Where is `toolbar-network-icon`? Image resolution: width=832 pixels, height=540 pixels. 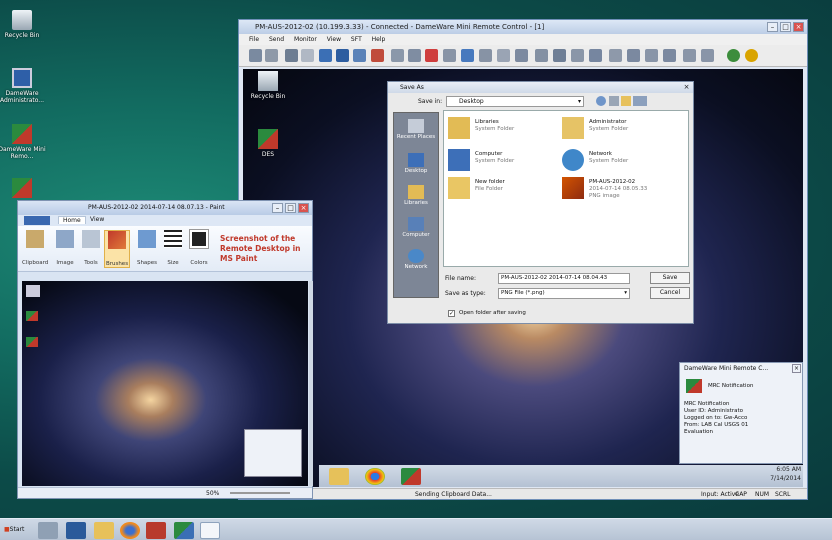
toolbar-network-icon is located at coordinates (521, 55).